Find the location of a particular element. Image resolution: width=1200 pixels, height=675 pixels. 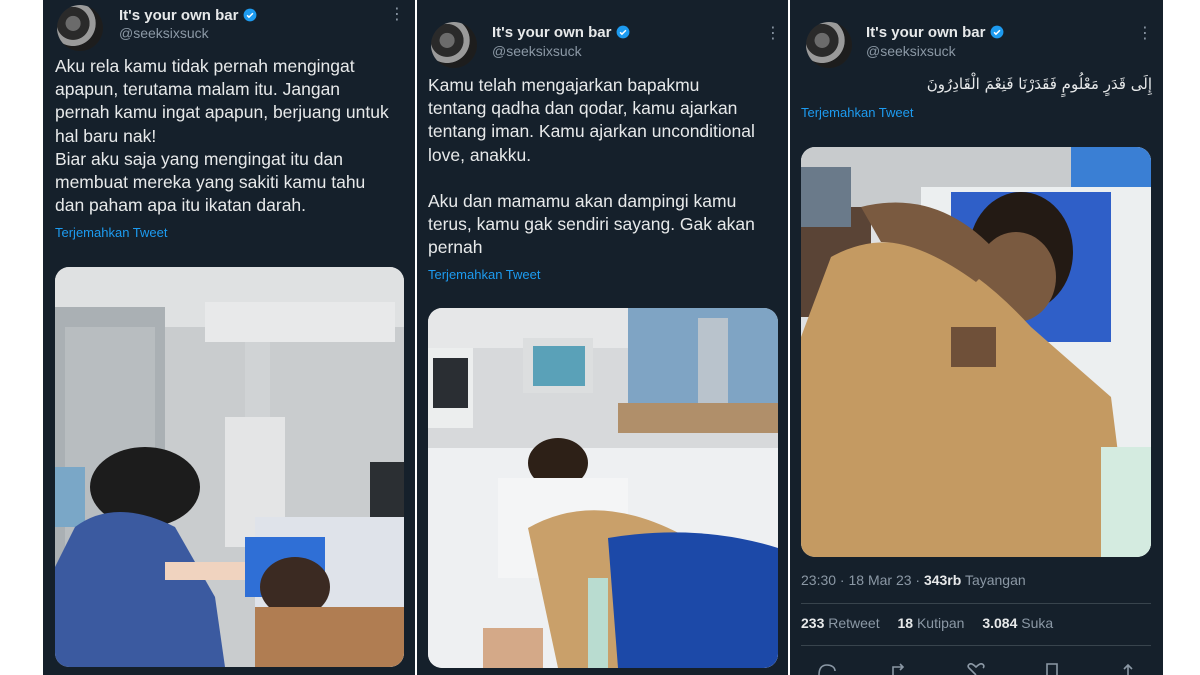

retweet-icon is located at coordinates (900, 669).